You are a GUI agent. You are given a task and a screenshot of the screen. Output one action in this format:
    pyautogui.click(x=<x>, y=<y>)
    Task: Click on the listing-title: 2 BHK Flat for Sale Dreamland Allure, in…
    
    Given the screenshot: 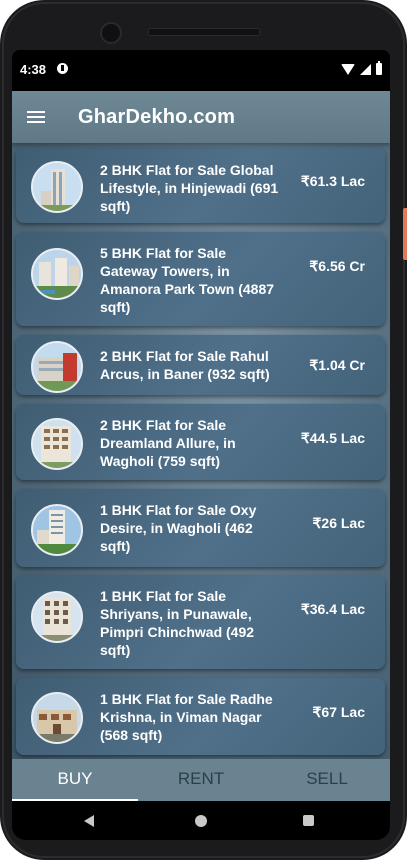 What is the action you would take?
    pyautogui.click(x=168, y=443)
    